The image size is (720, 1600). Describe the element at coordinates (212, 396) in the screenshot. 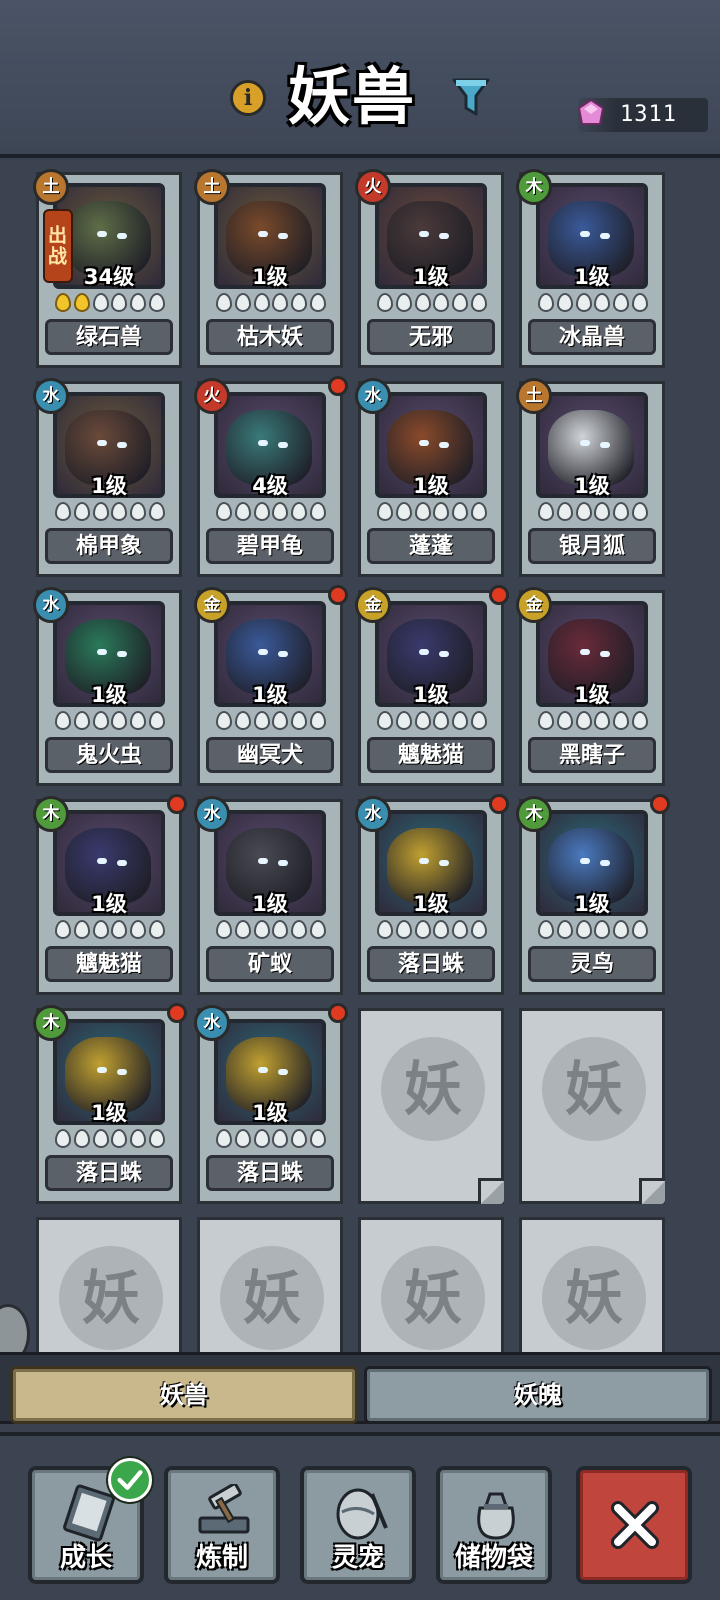

I see `element-badge: 火` at that location.